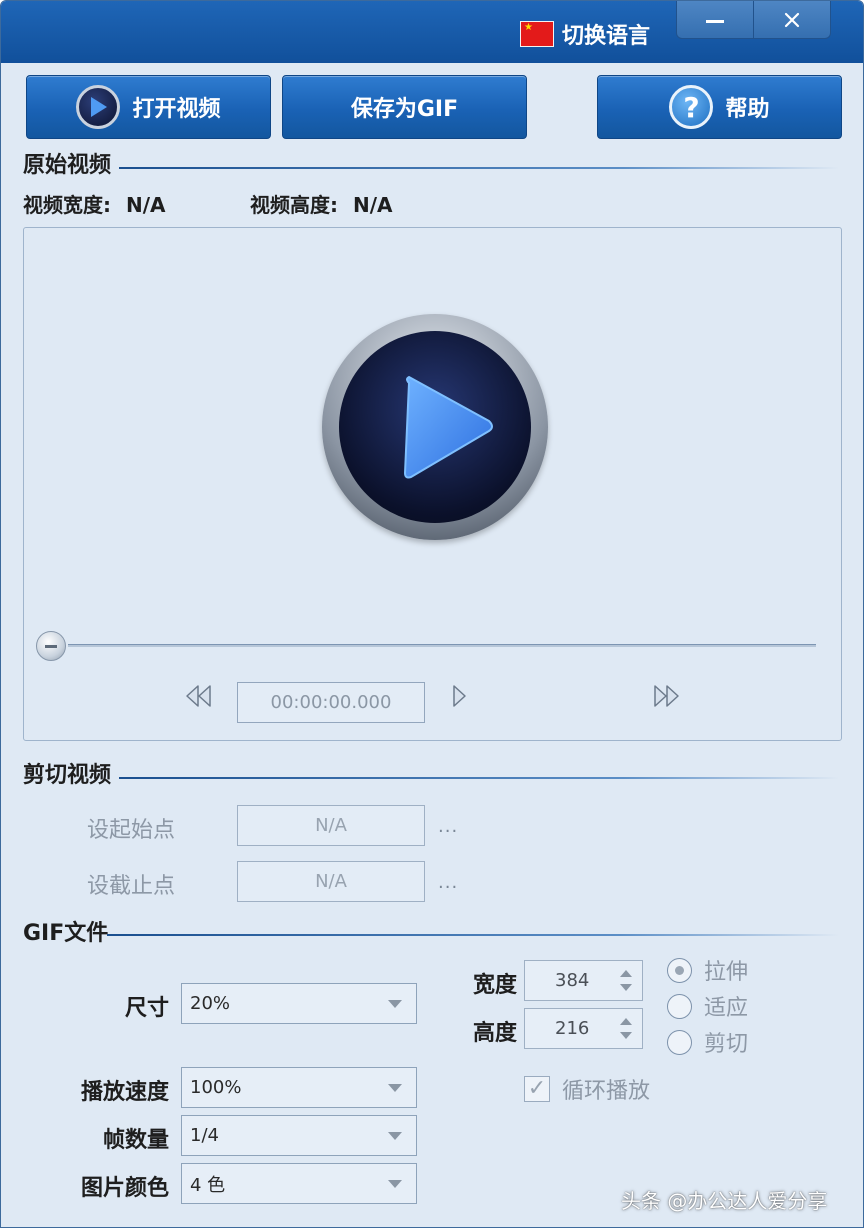  I want to click on loop-label: 循环播放, so click(606, 1091).